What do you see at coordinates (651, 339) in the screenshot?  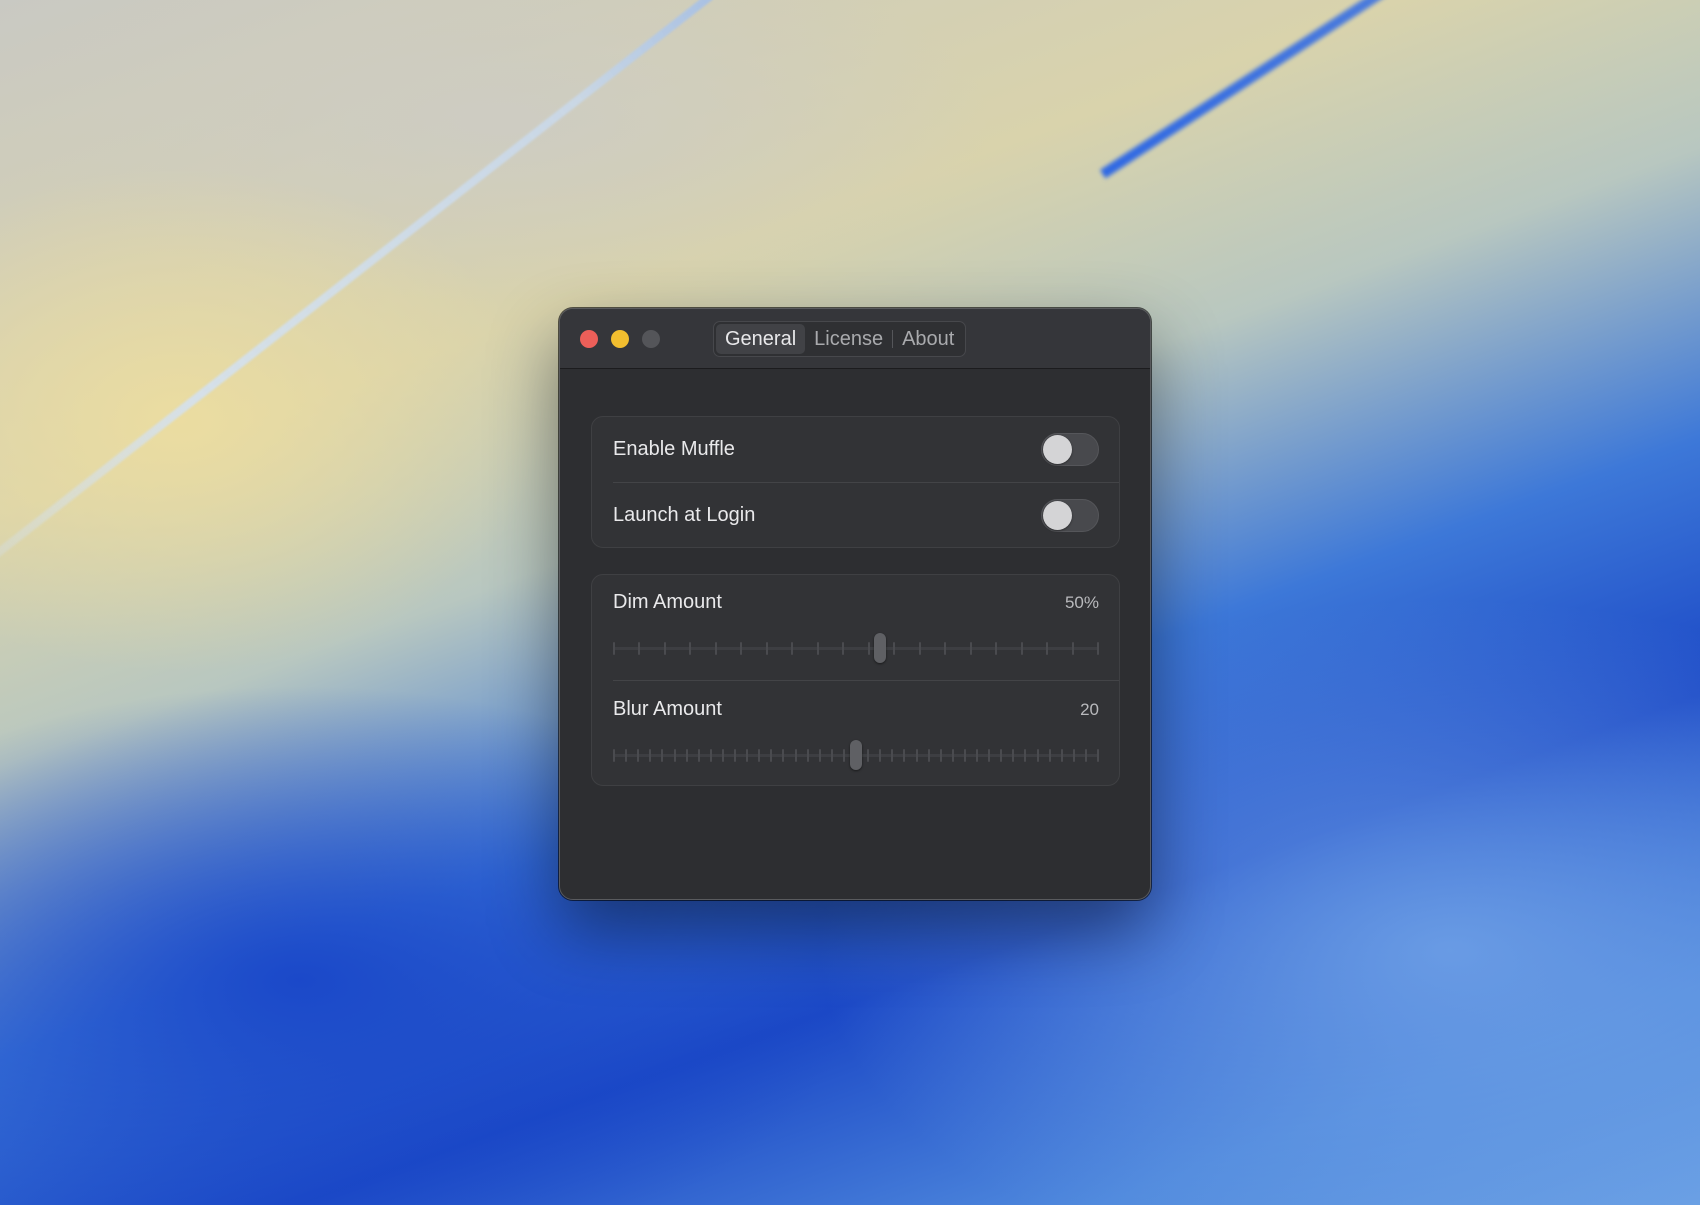 I see `zoom-button` at bounding box center [651, 339].